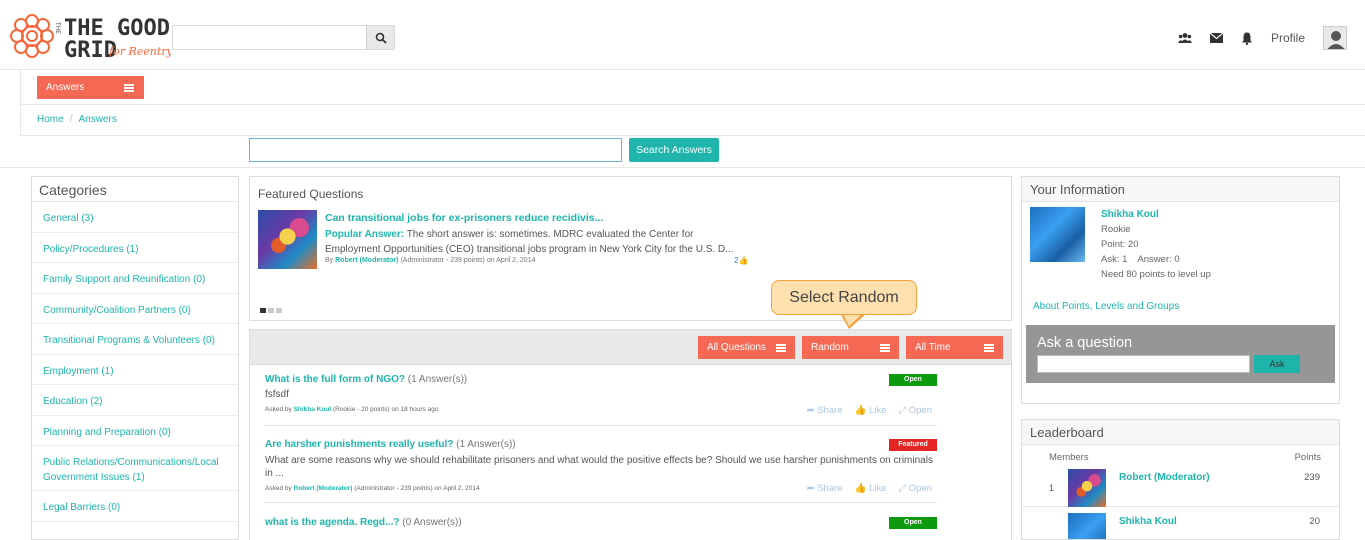 This screenshot has width=1365, height=540. I want to click on question-link: What is the full form of NGO?, so click(335, 379).